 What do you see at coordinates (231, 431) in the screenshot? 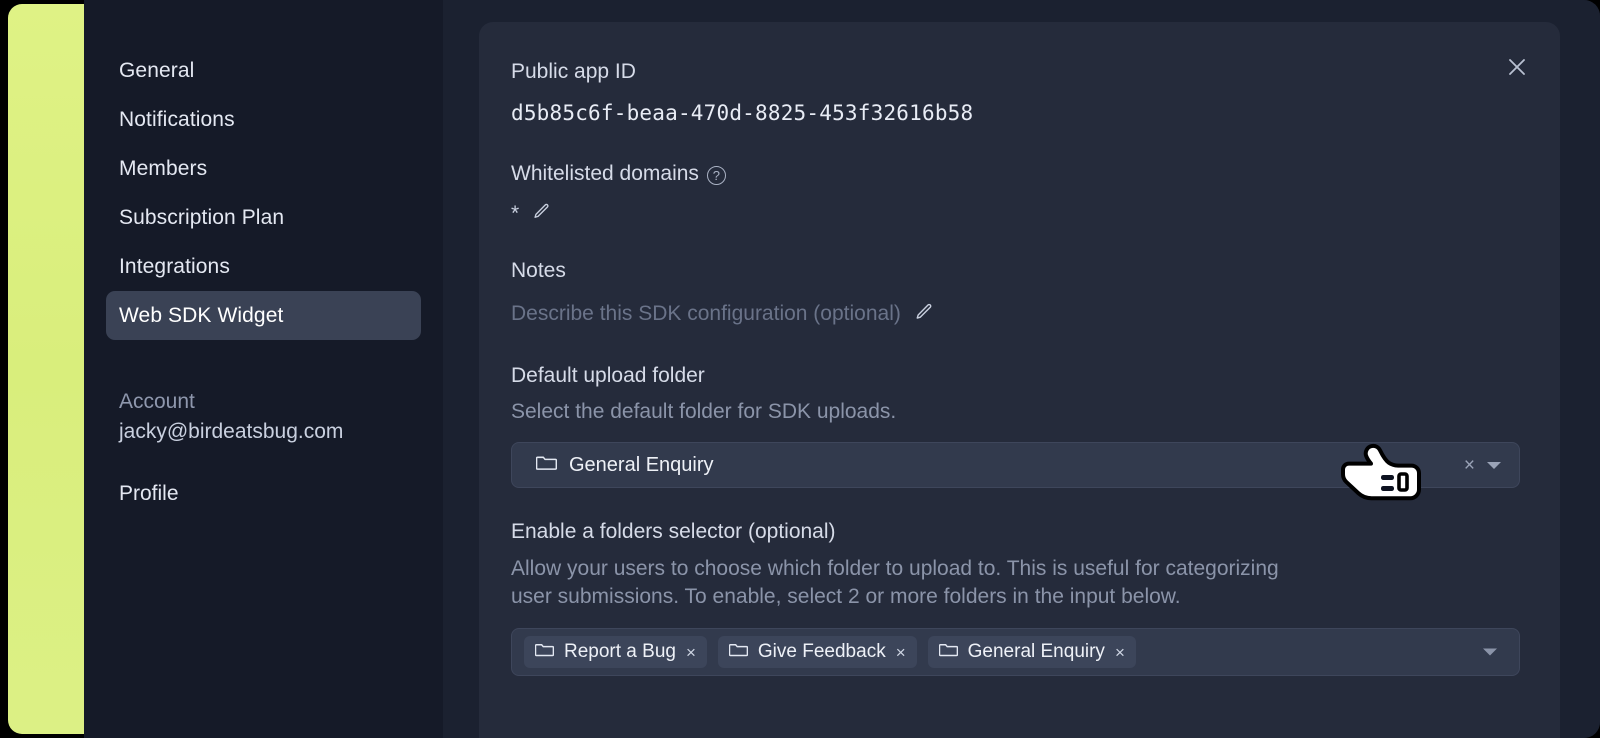
I see `account-email: jacky@birdeatsbug.com` at bounding box center [231, 431].